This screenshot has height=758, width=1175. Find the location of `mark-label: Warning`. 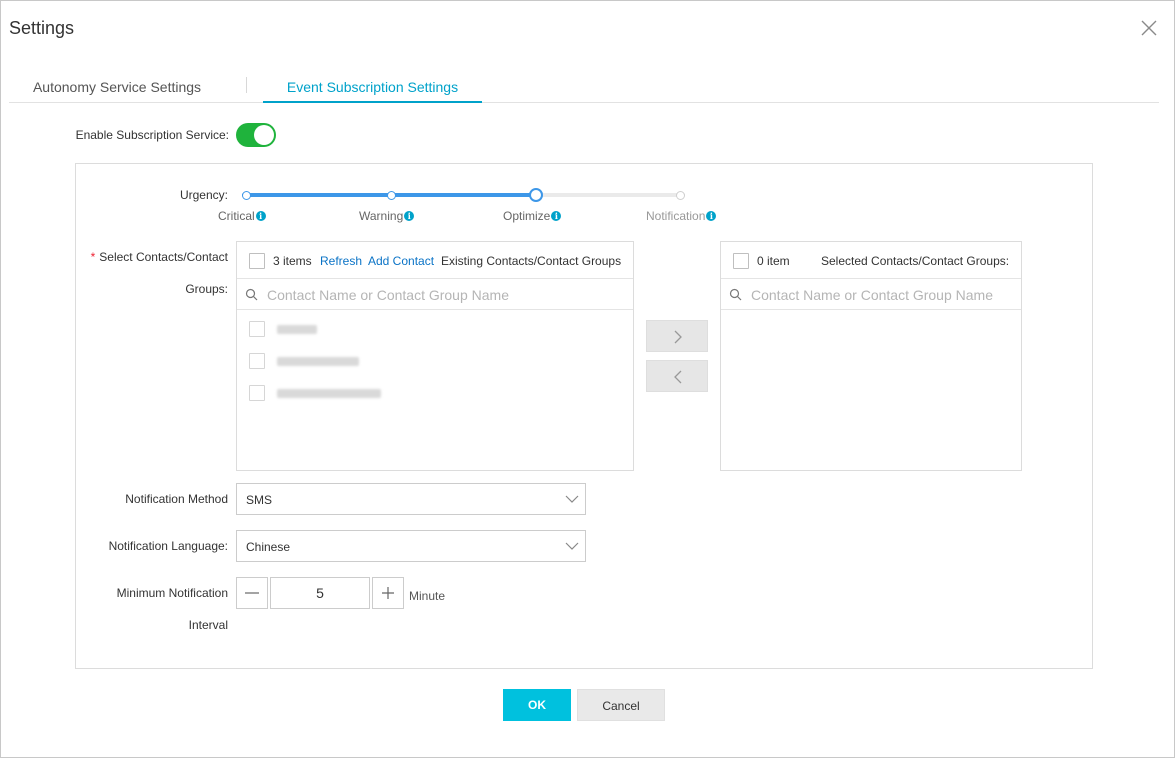

mark-label: Warning is located at coordinates (381, 216).